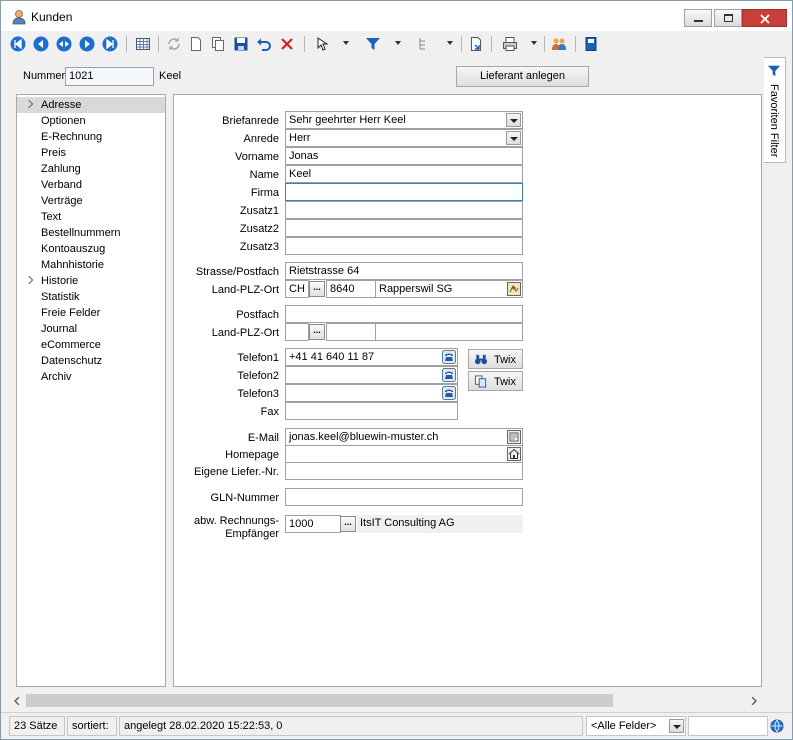  Describe the element at coordinates (313, 524) in the screenshot. I see `abw-nummer-field: 1000` at that location.